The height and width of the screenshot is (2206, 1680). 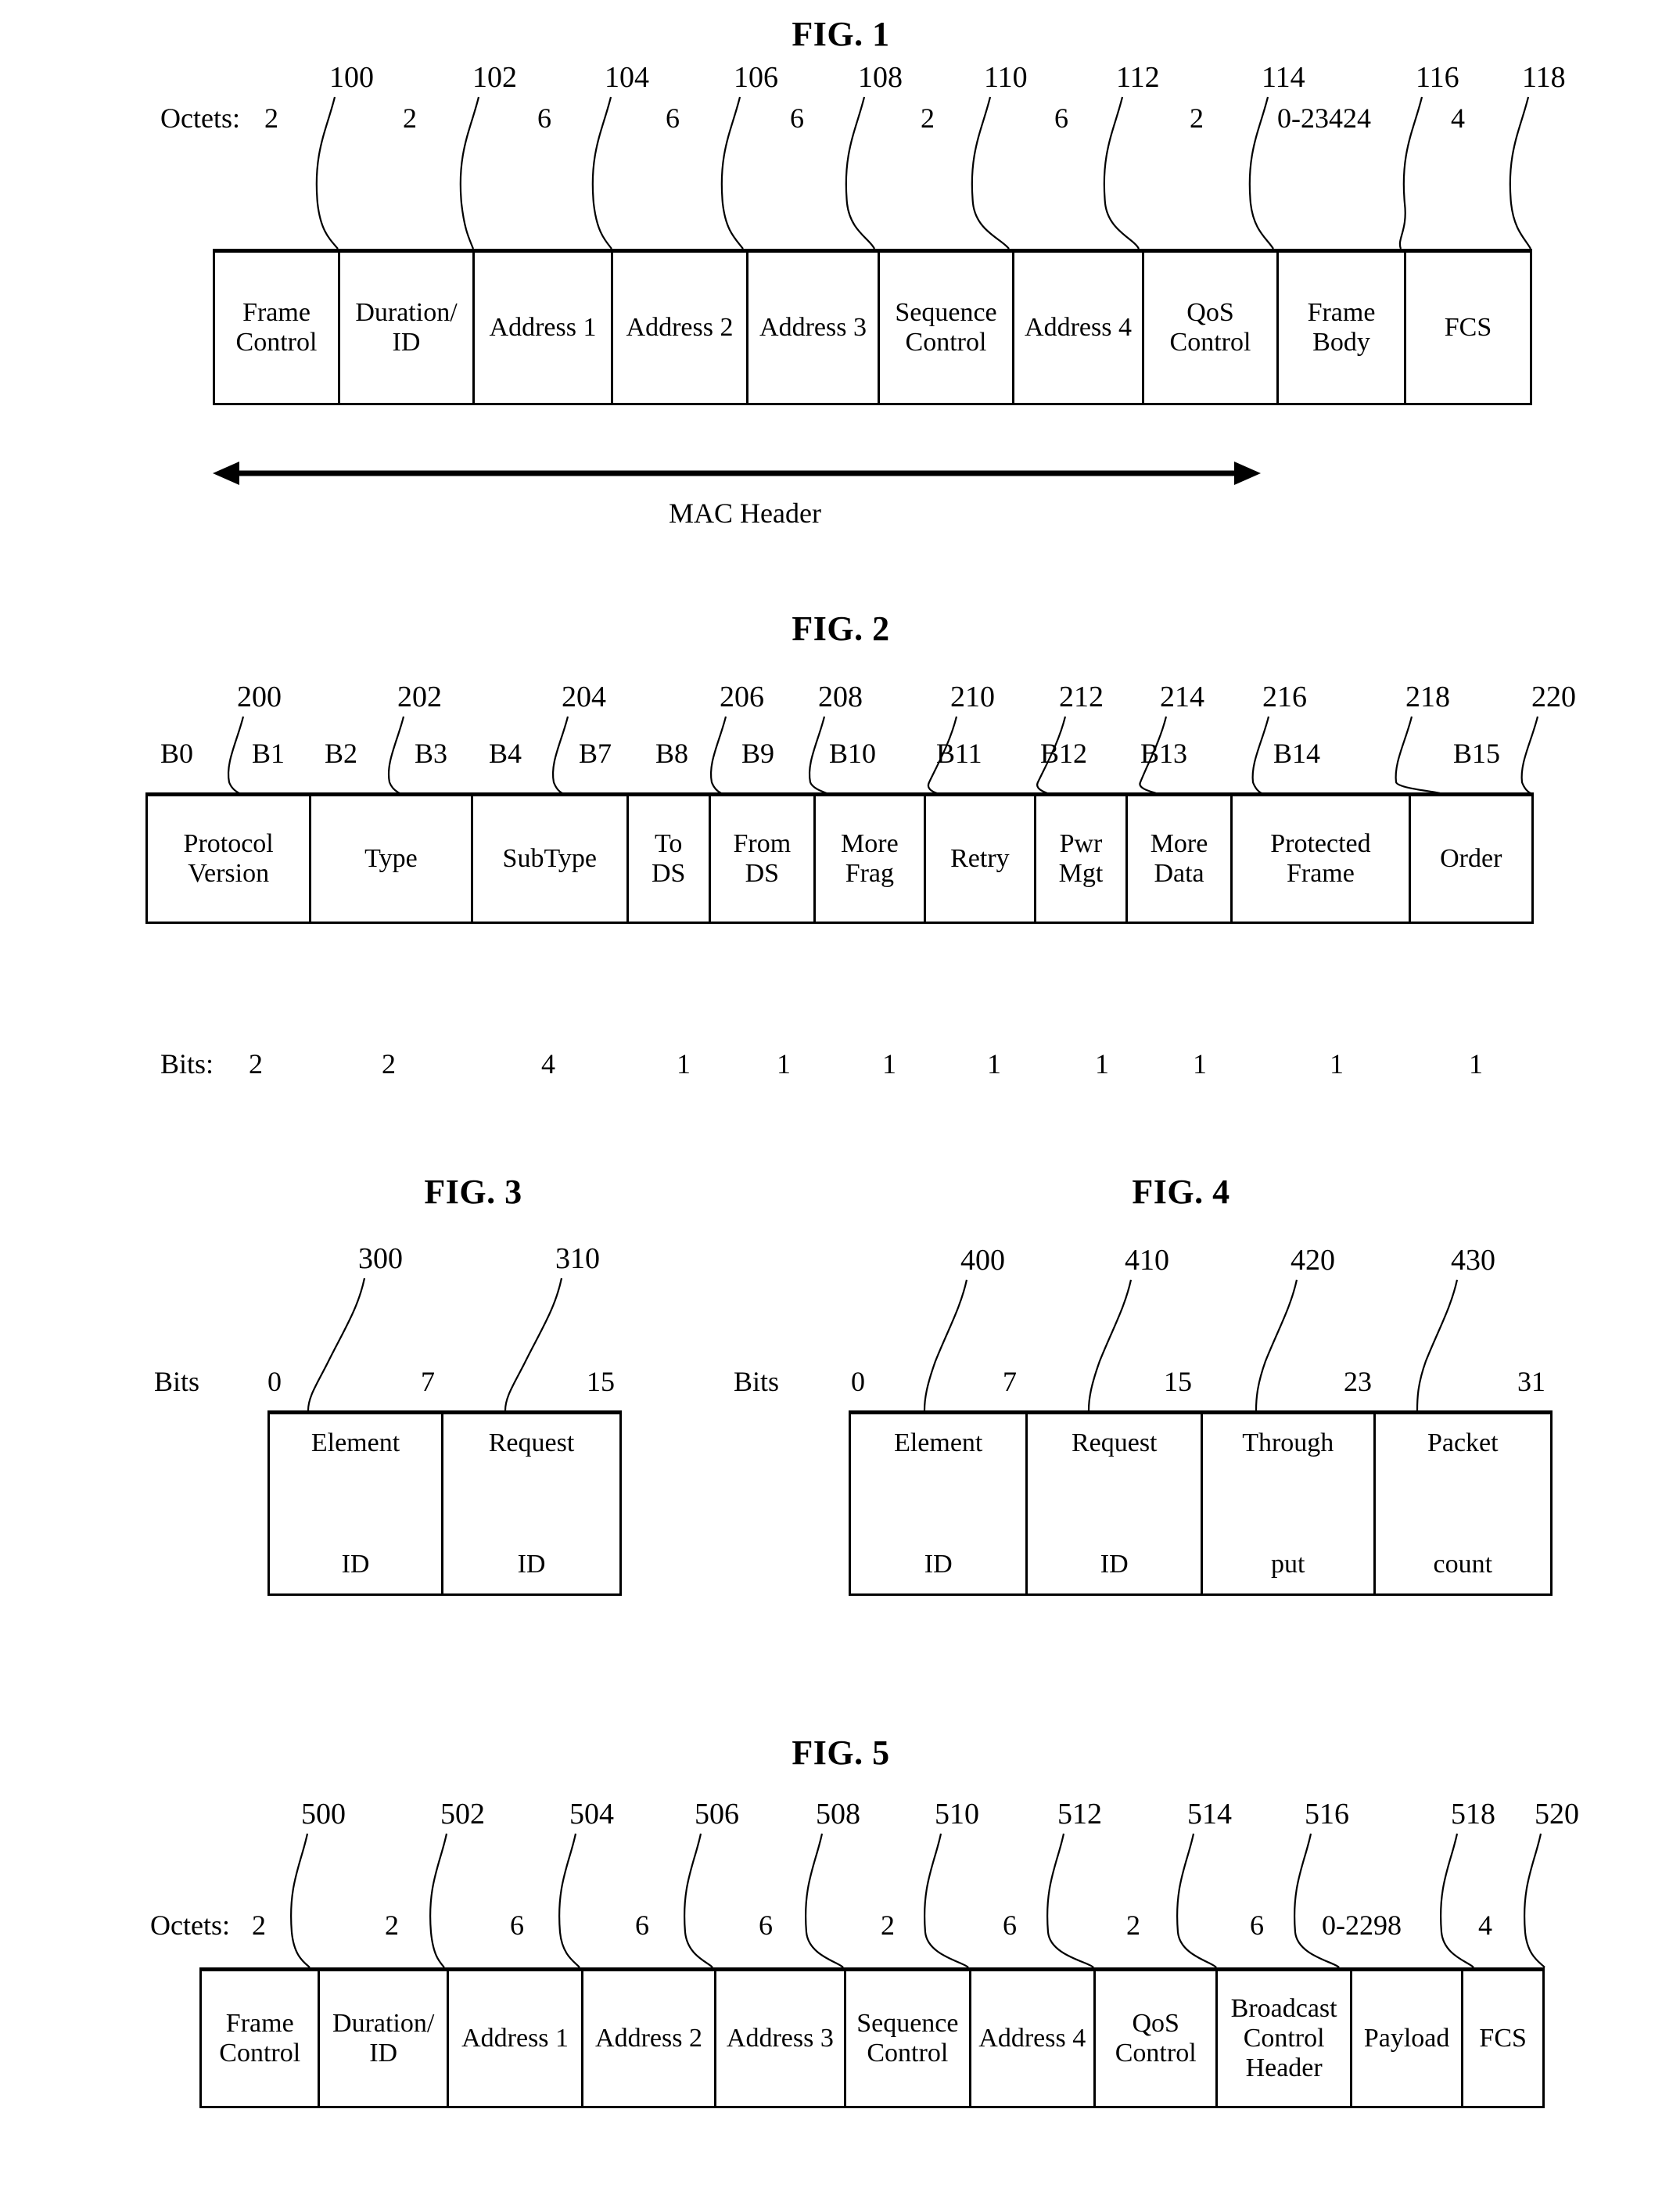 What do you see at coordinates (908, 2039) in the screenshot?
I see `fig5-cell-sequence-control: Sequence Control` at bounding box center [908, 2039].